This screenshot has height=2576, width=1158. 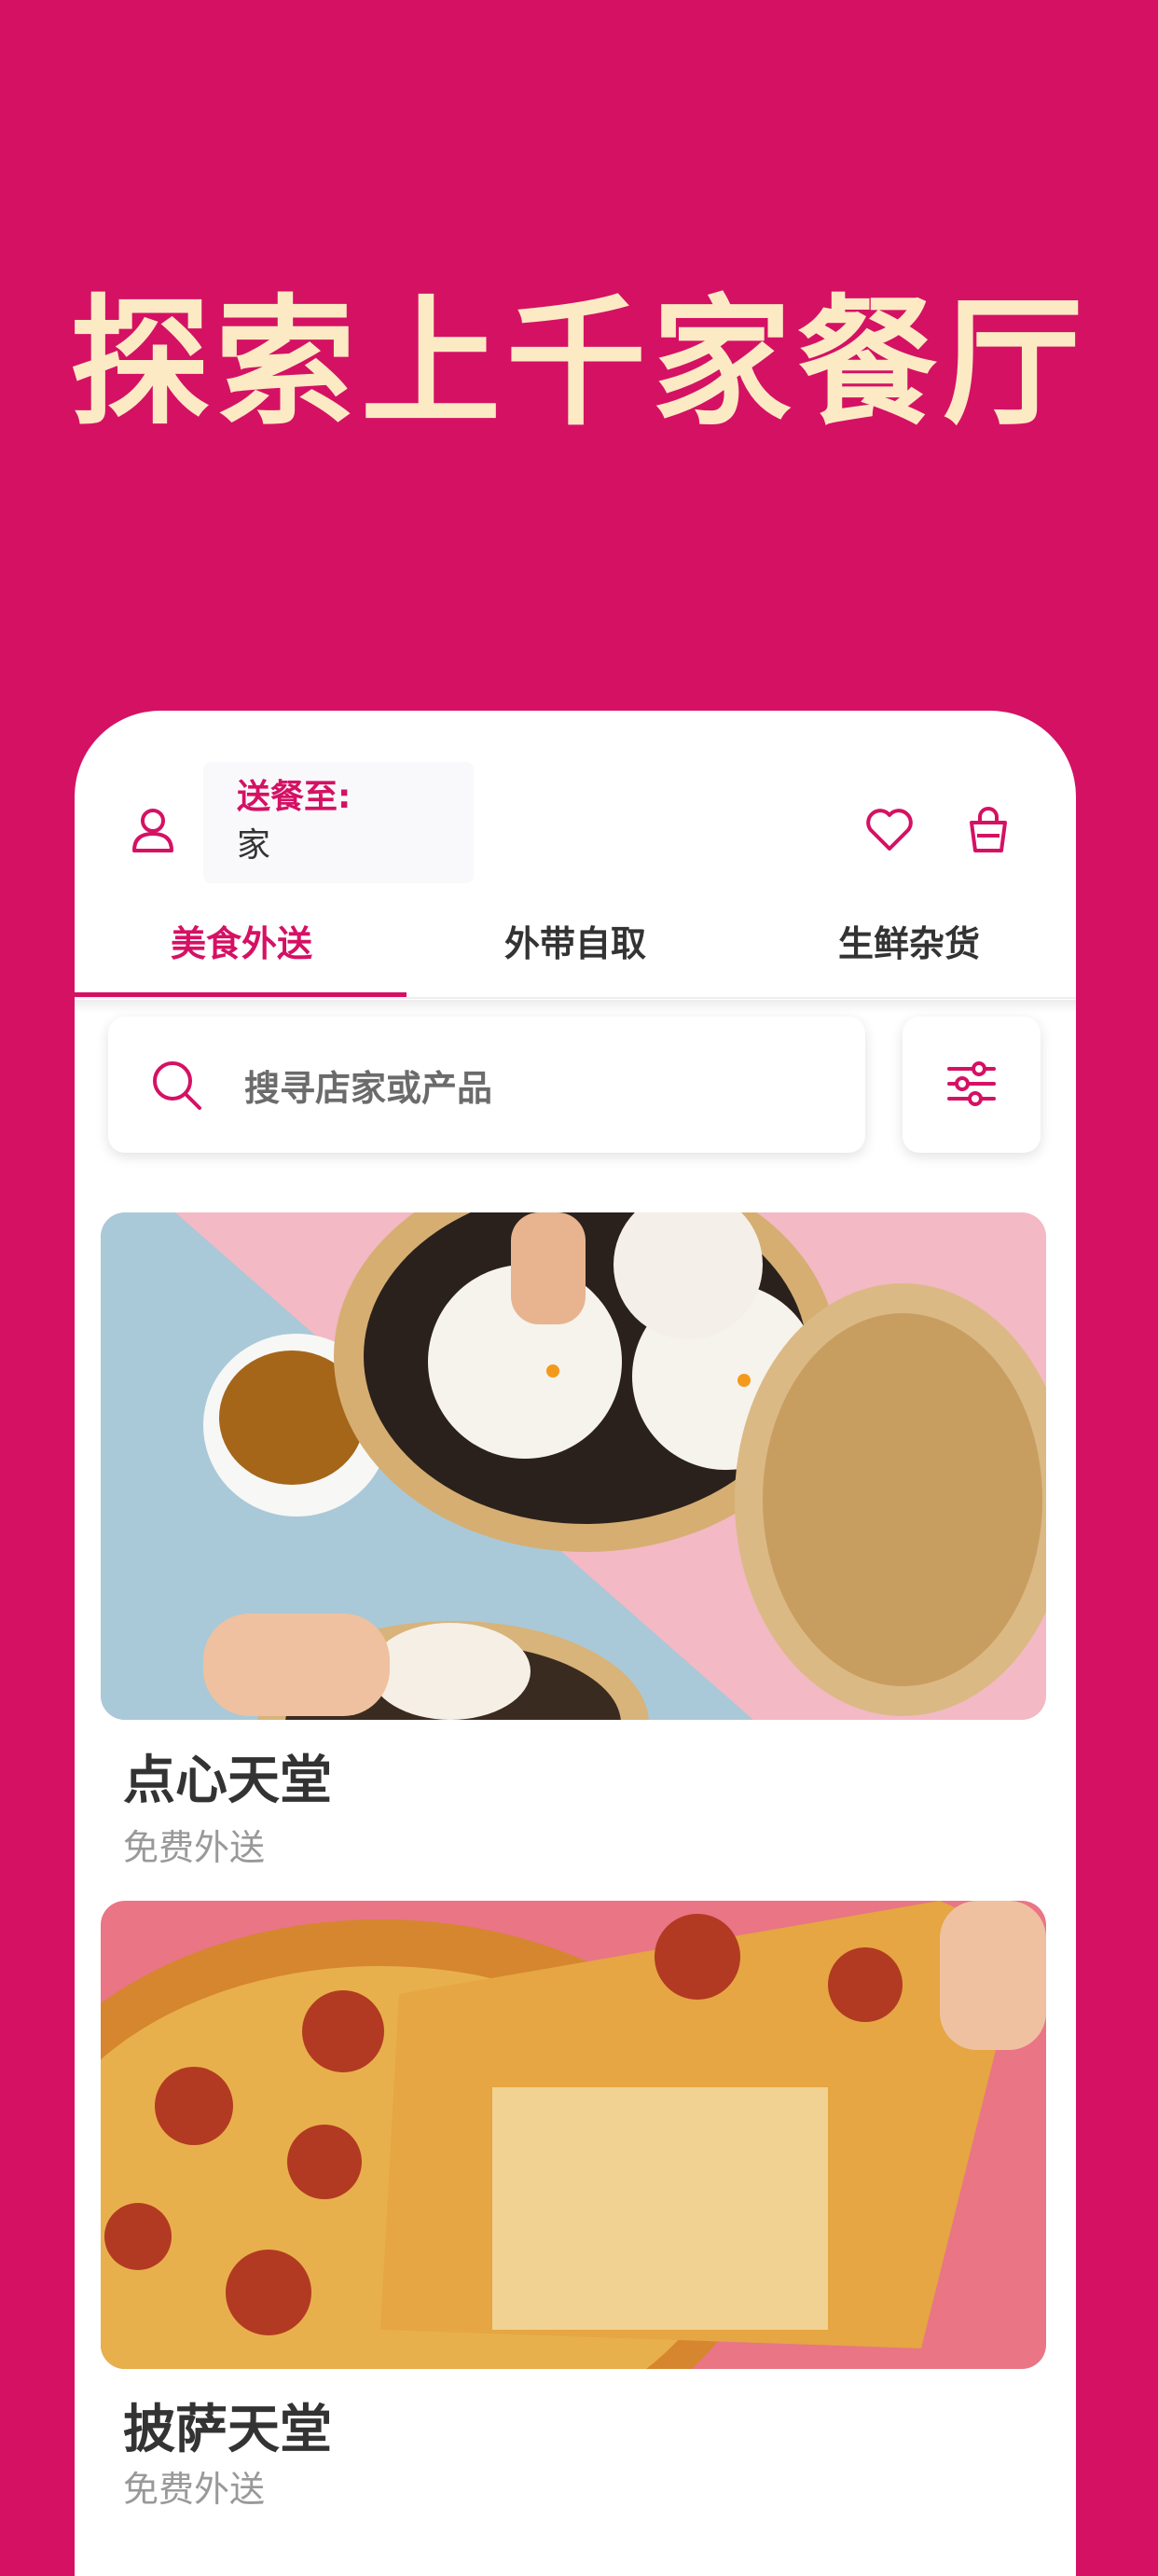 I want to click on user-icon, so click(x=153, y=830).